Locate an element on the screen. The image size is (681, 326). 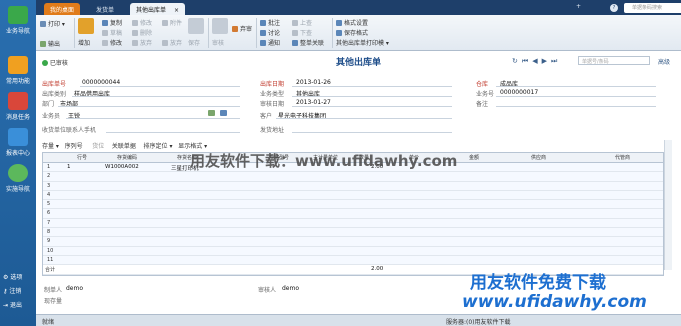
audit-button: 审核 is located at coordinates (218, 42).